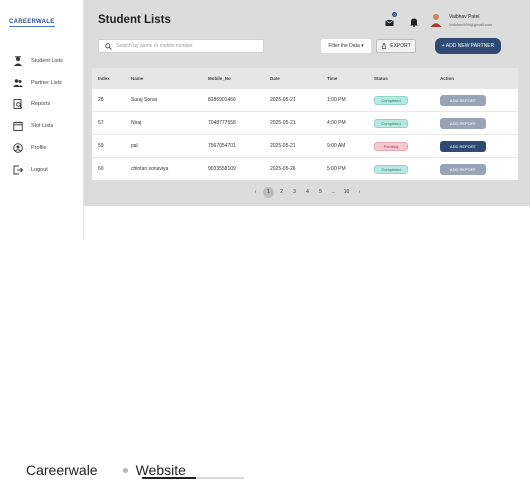  I want to click on filter-dropdown: Filter the Data ▾, so click(346, 46).